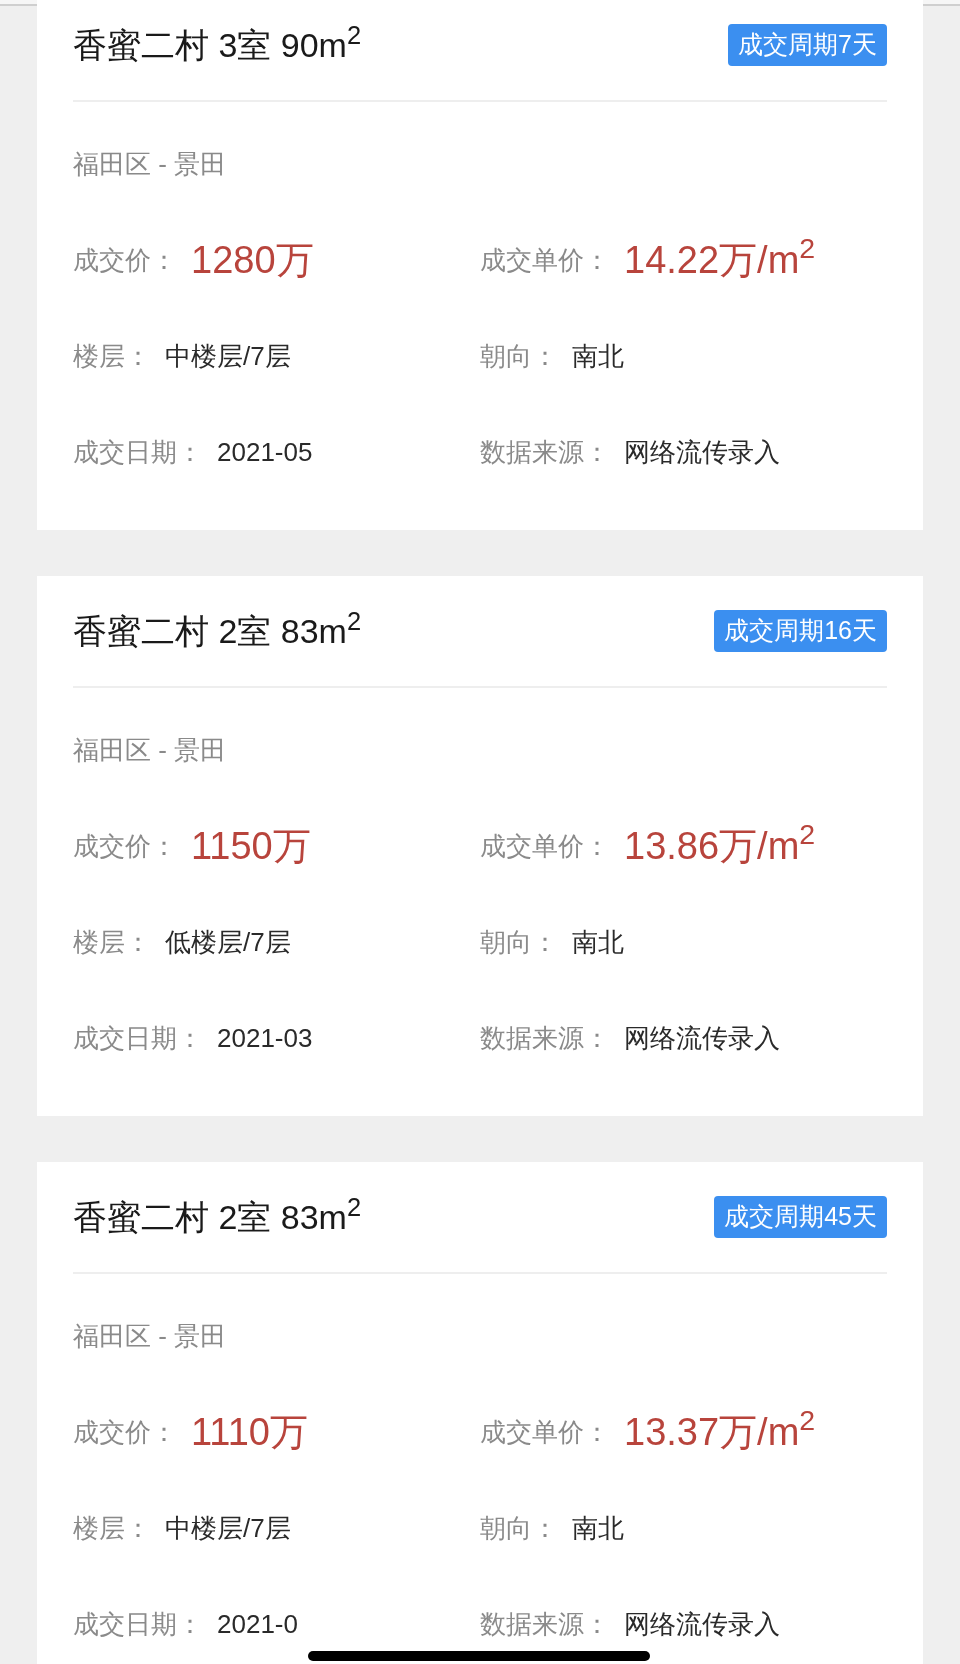 The image size is (960, 1664). I want to click on price-value: 14.22万/m$^{2}$, so click(720, 257).